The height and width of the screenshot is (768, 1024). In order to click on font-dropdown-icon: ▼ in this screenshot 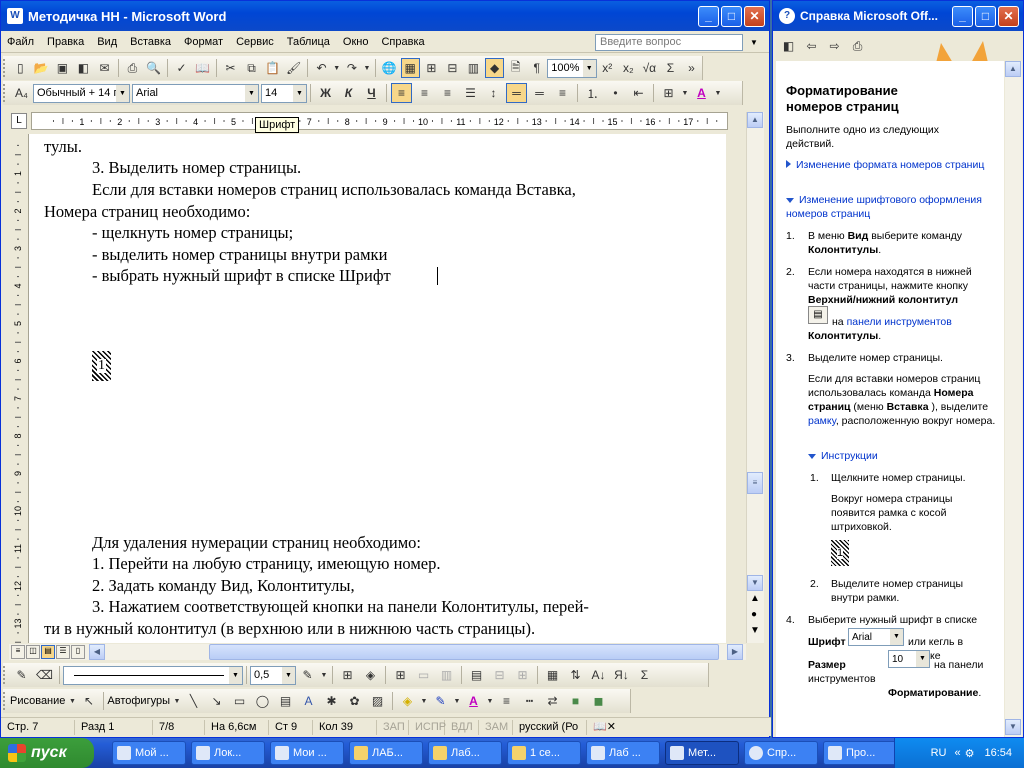, I will do `click(251, 93)`.